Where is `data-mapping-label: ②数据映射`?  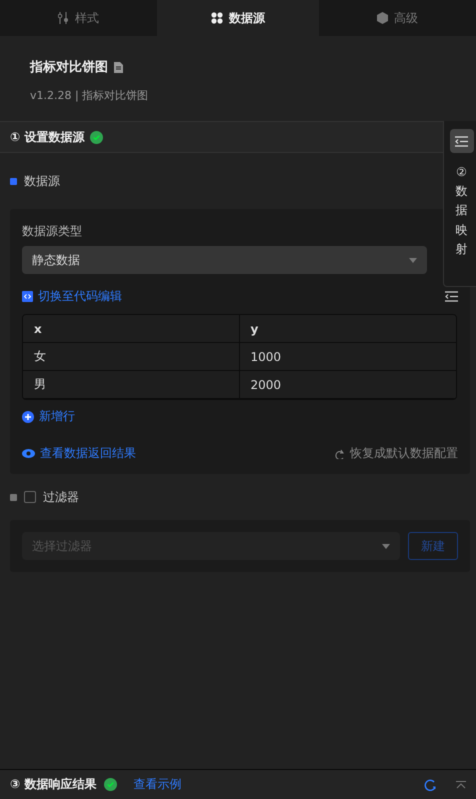
data-mapping-label: ②数据映射 is located at coordinates (462, 211).